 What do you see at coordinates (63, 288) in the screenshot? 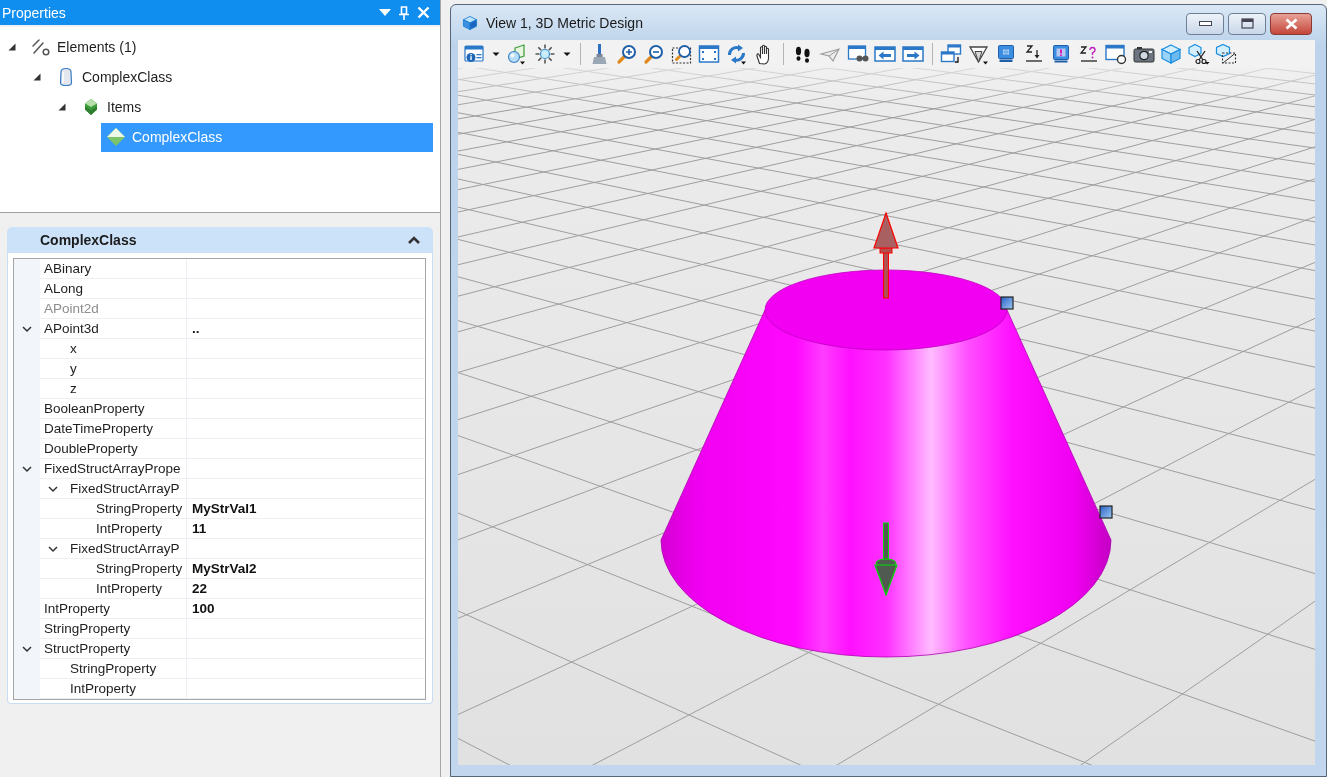
I see `property-name: ALong` at bounding box center [63, 288].